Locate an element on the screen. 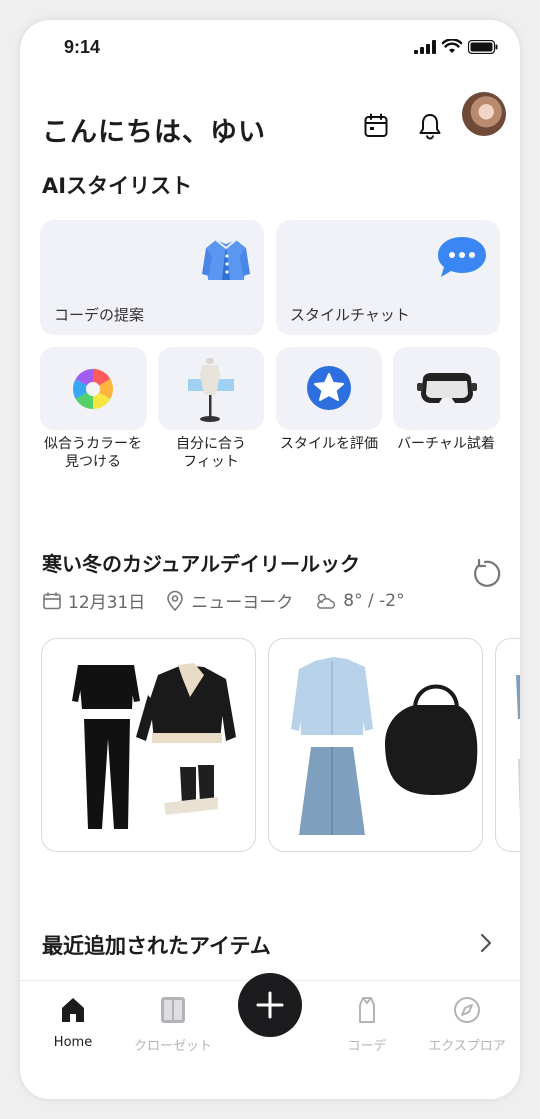 The height and width of the screenshot is (1119, 540). look-date: 12月31日 is located at coordinates (107, 603).